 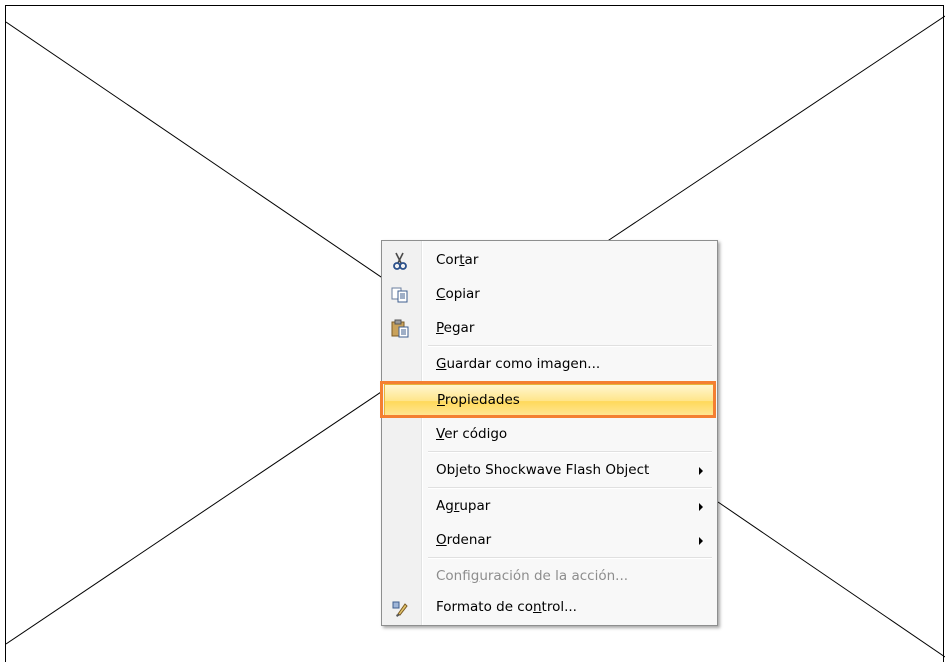 I want to click on menu-item-objeto-shockwave: Objeto Shockwave Flash Object, so click(x=549, y=471).